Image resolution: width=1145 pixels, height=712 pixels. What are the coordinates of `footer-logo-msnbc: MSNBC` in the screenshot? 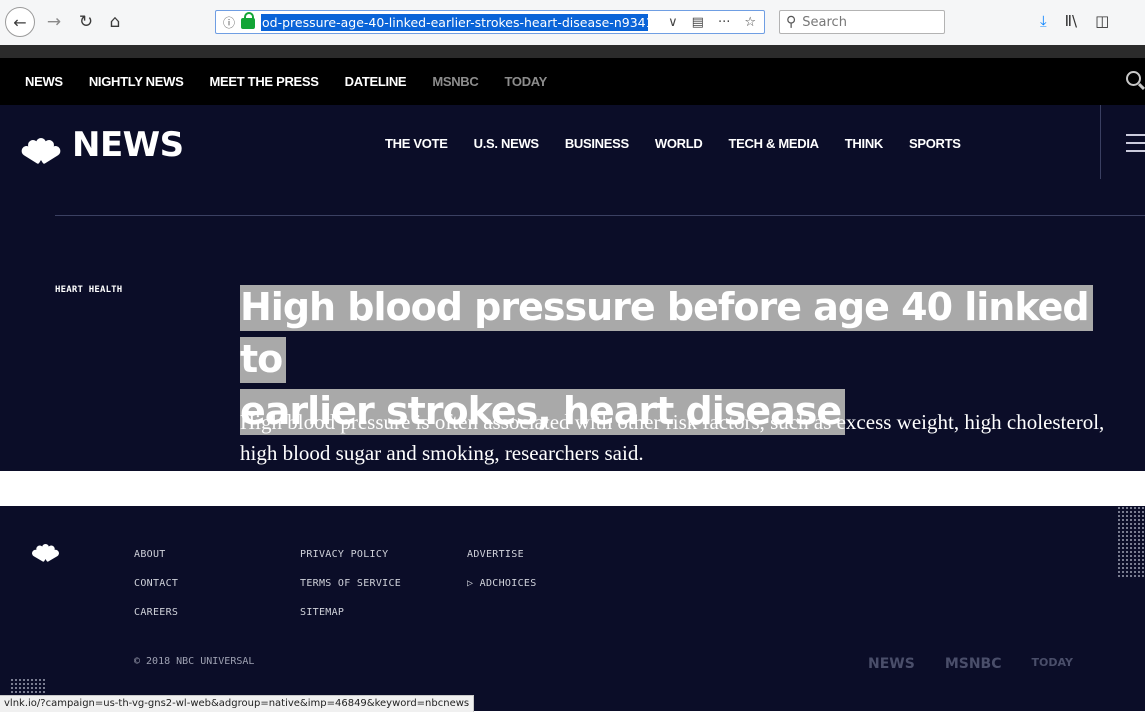 It's located at (973, 664).